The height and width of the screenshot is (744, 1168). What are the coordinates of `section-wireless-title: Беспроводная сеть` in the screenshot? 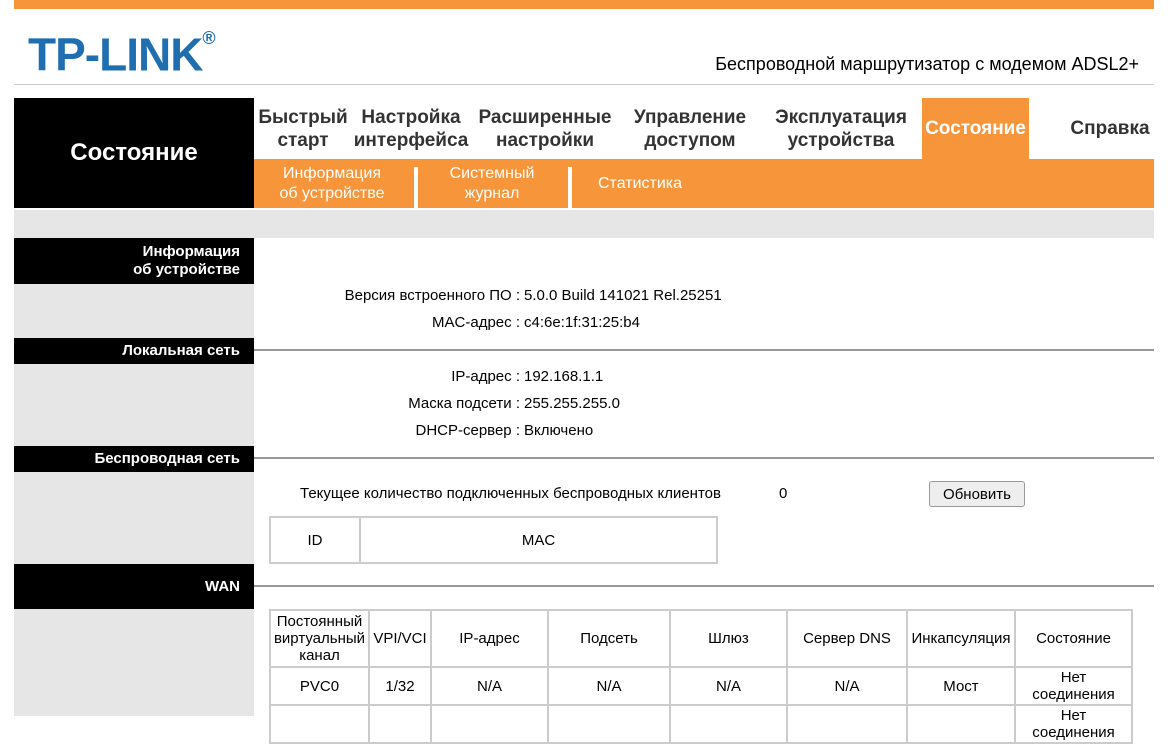 It's located at (134, 459).